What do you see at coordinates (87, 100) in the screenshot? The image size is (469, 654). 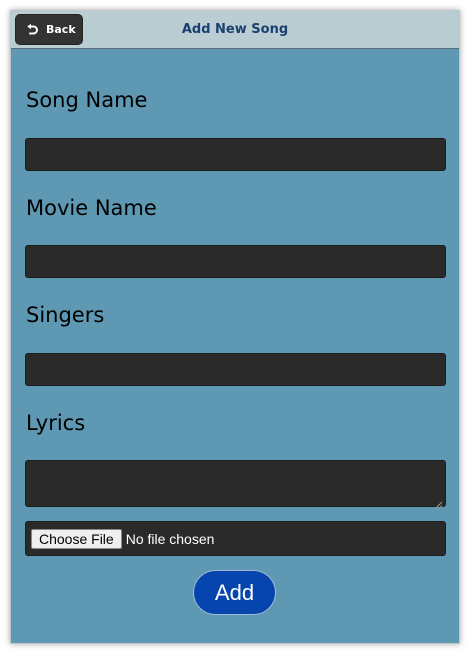 I see `song-name-label: Song Name` at bounding box center [87, 100].